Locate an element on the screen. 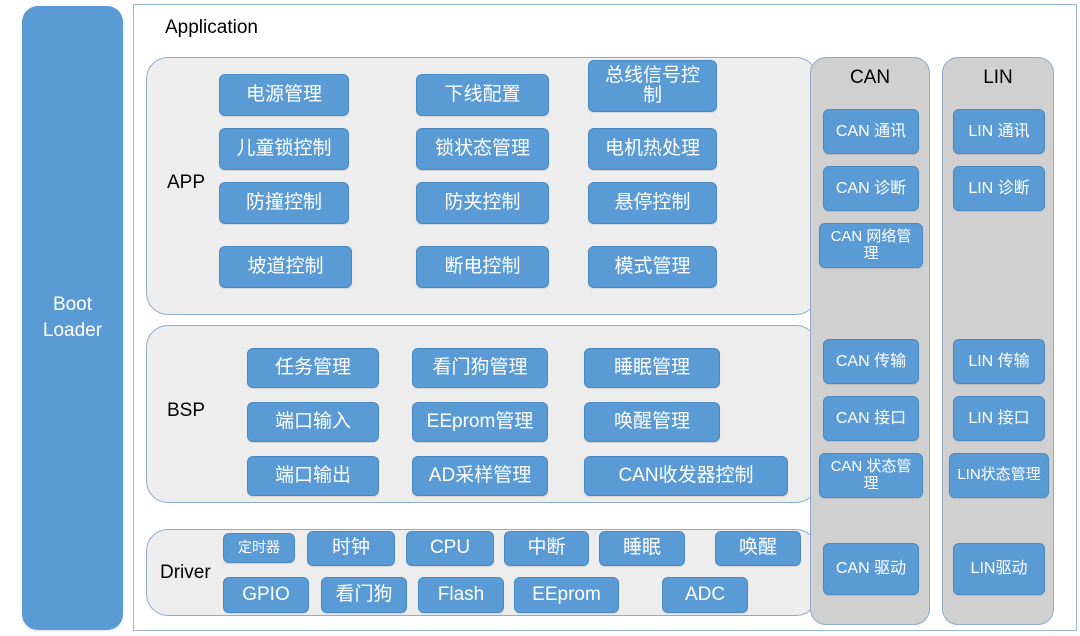 Image resolution: width=1080 pixels, height=636 pixels. module-child-lock-control: 儿童锁控制 is located at coordinates (284, 149).